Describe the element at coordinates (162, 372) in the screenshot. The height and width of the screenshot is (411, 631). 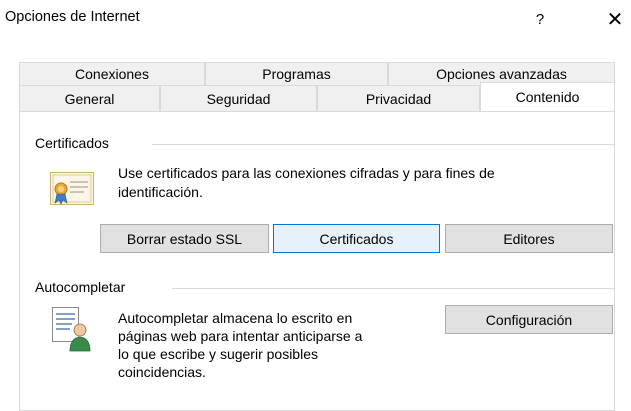
I see `autocomplete-description-line4: coincidencias.` at that location.